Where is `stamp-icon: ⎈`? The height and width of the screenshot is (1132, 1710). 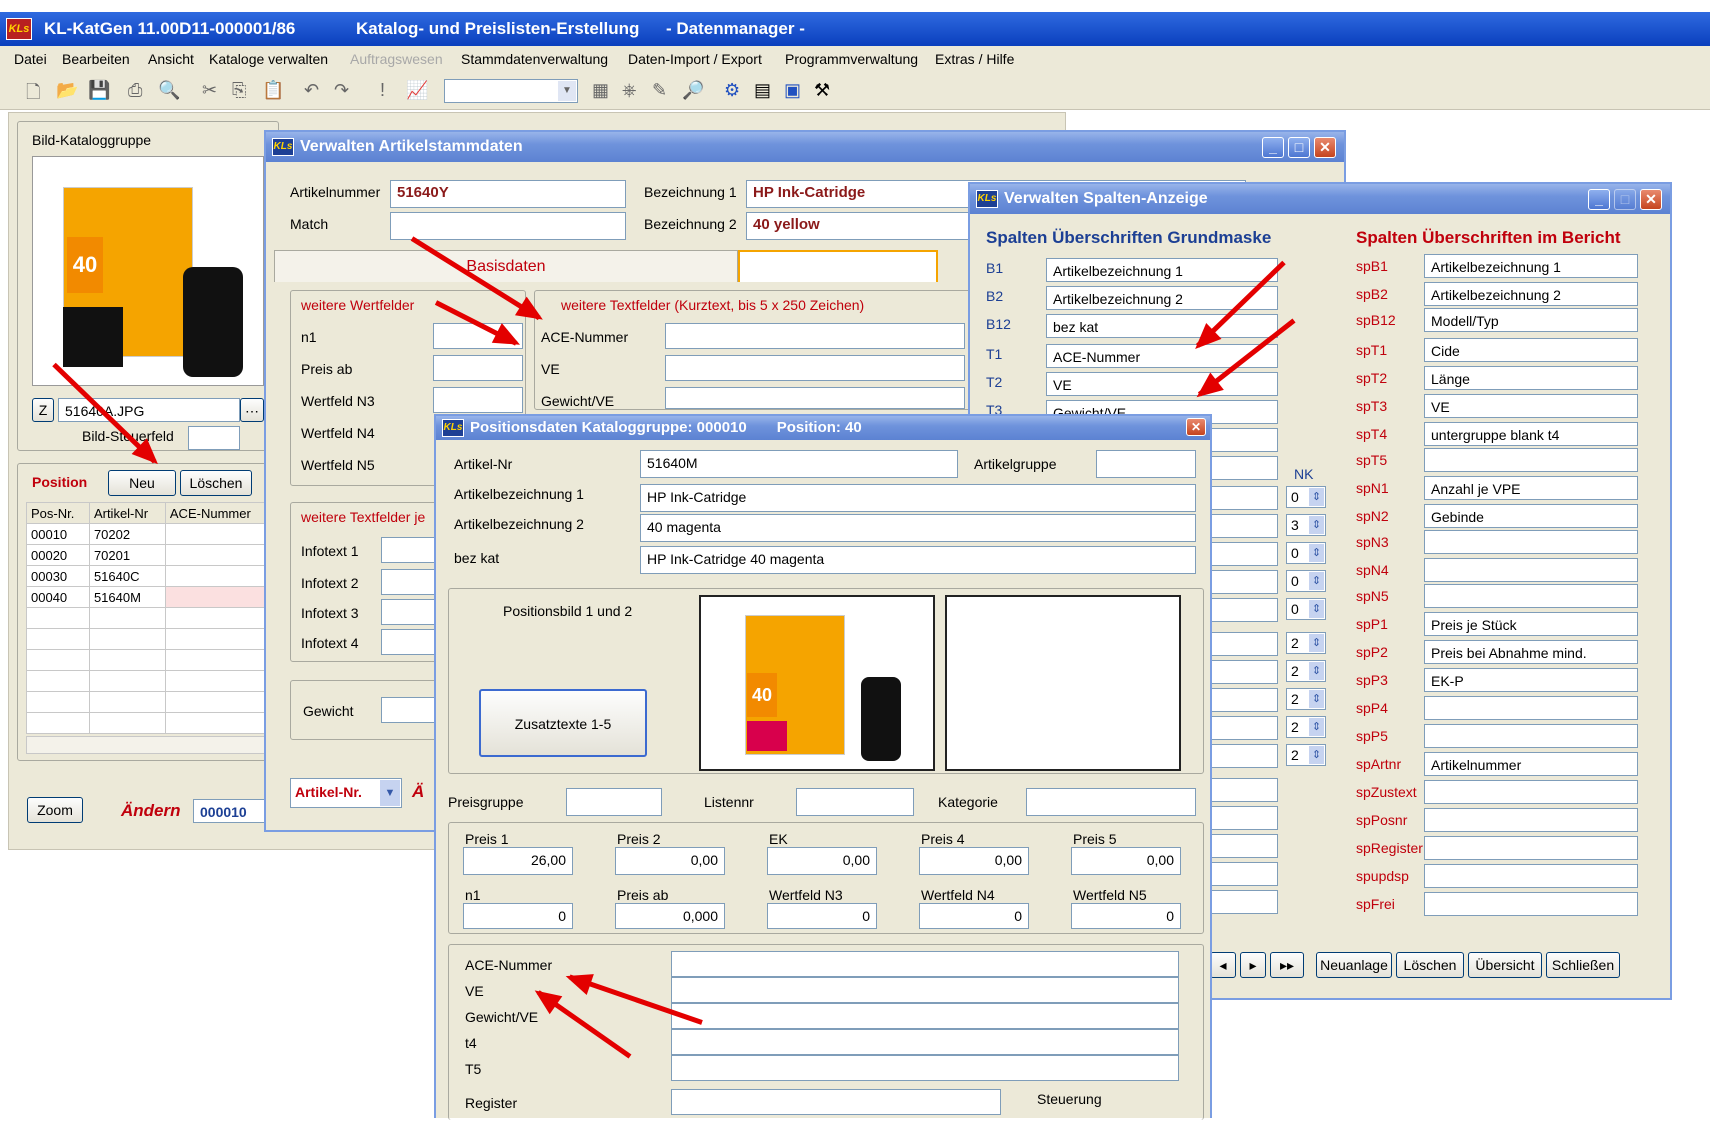
stamp-icon: ⎈ is located at coordinates (629, 90).